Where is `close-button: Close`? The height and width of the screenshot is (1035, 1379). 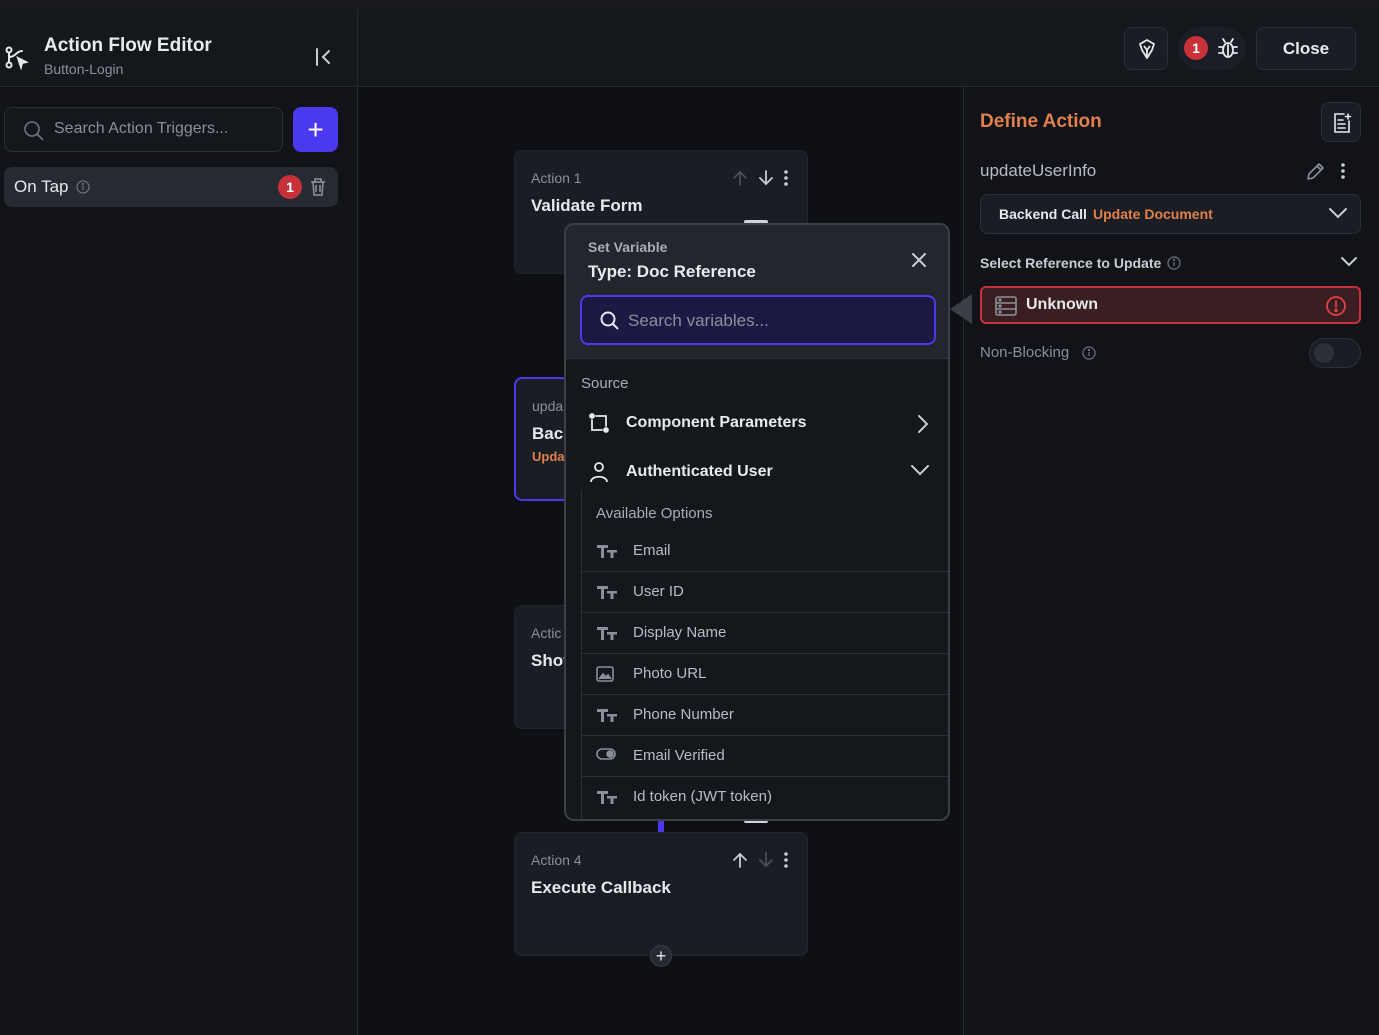
close-button: Close is located at coordinates (1306, 48).